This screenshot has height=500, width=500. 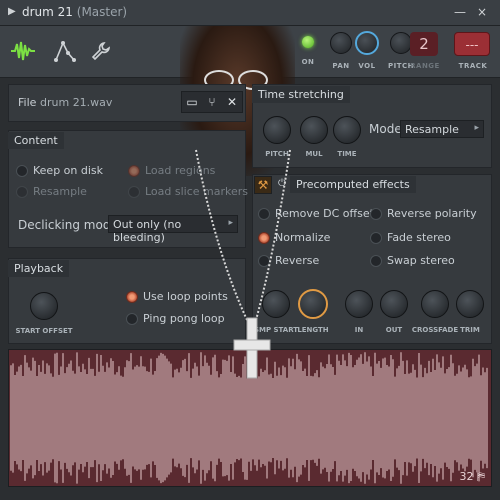 What do you see at coordinates (432, 129) in the screenshot?
I see `mode-value: Resample` at bounding box center [432, 129].